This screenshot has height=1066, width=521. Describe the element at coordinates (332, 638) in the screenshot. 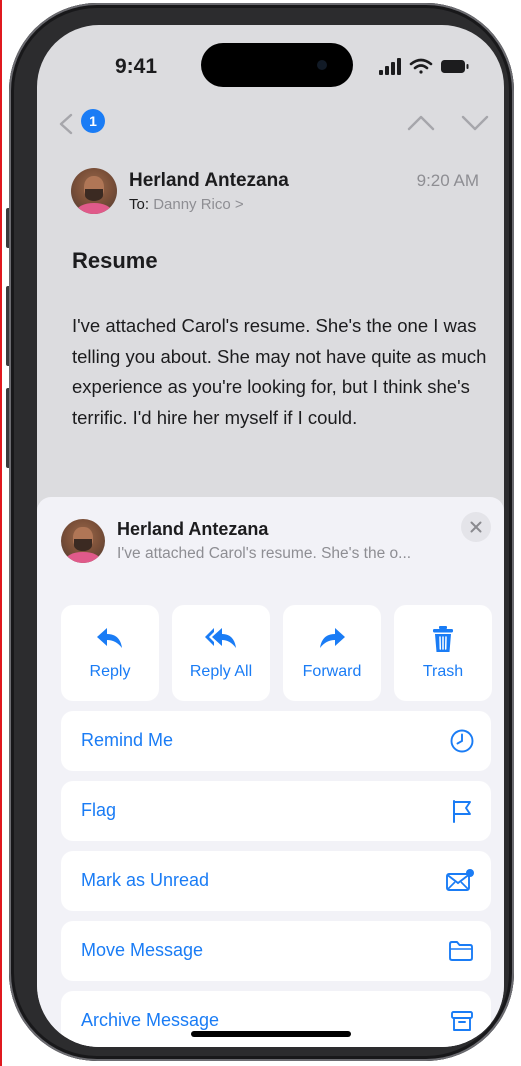

I see `forward-icon` at that location.